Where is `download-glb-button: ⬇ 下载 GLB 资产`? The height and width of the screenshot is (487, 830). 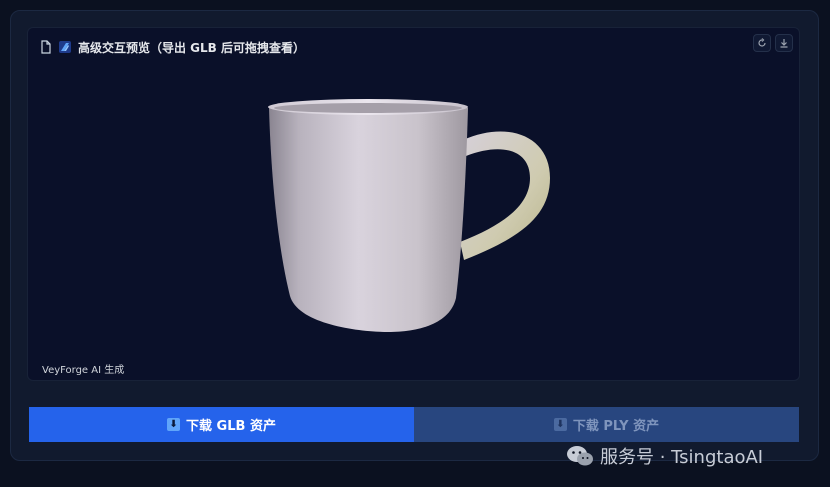
download-glb-button: ⬇ 下载 GLB 资产 is located at coordinates (221, 424).